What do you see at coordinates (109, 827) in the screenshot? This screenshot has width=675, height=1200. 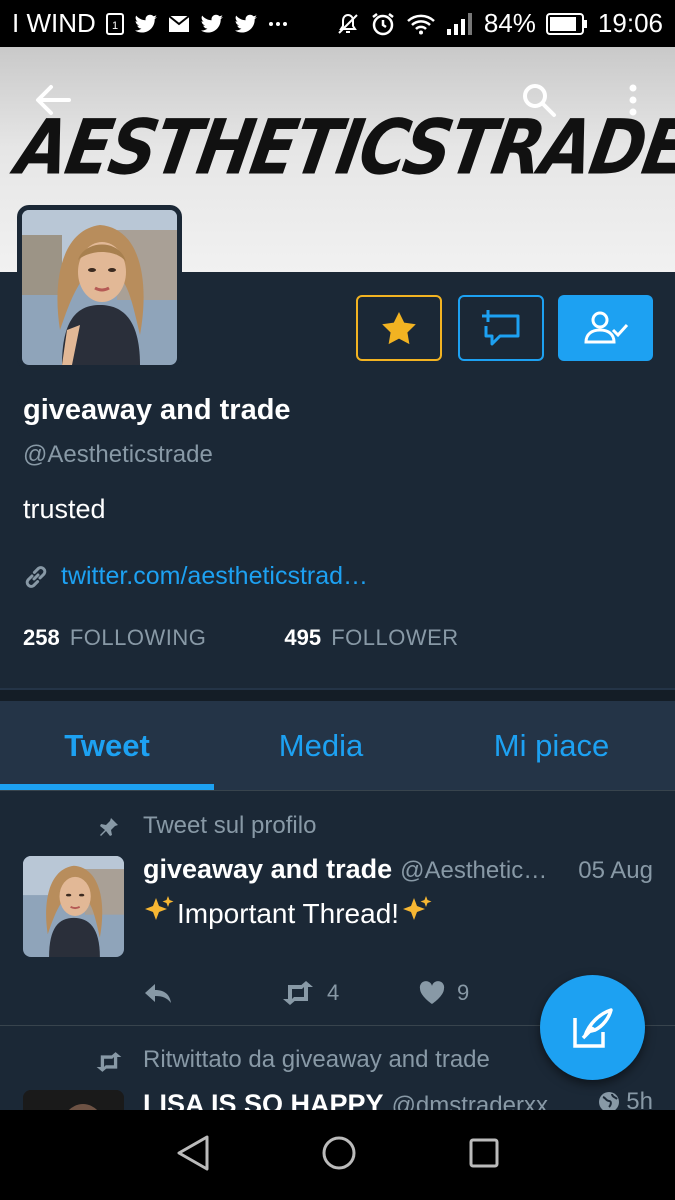 I see `pin-icon` at bounding box center [109, 827].